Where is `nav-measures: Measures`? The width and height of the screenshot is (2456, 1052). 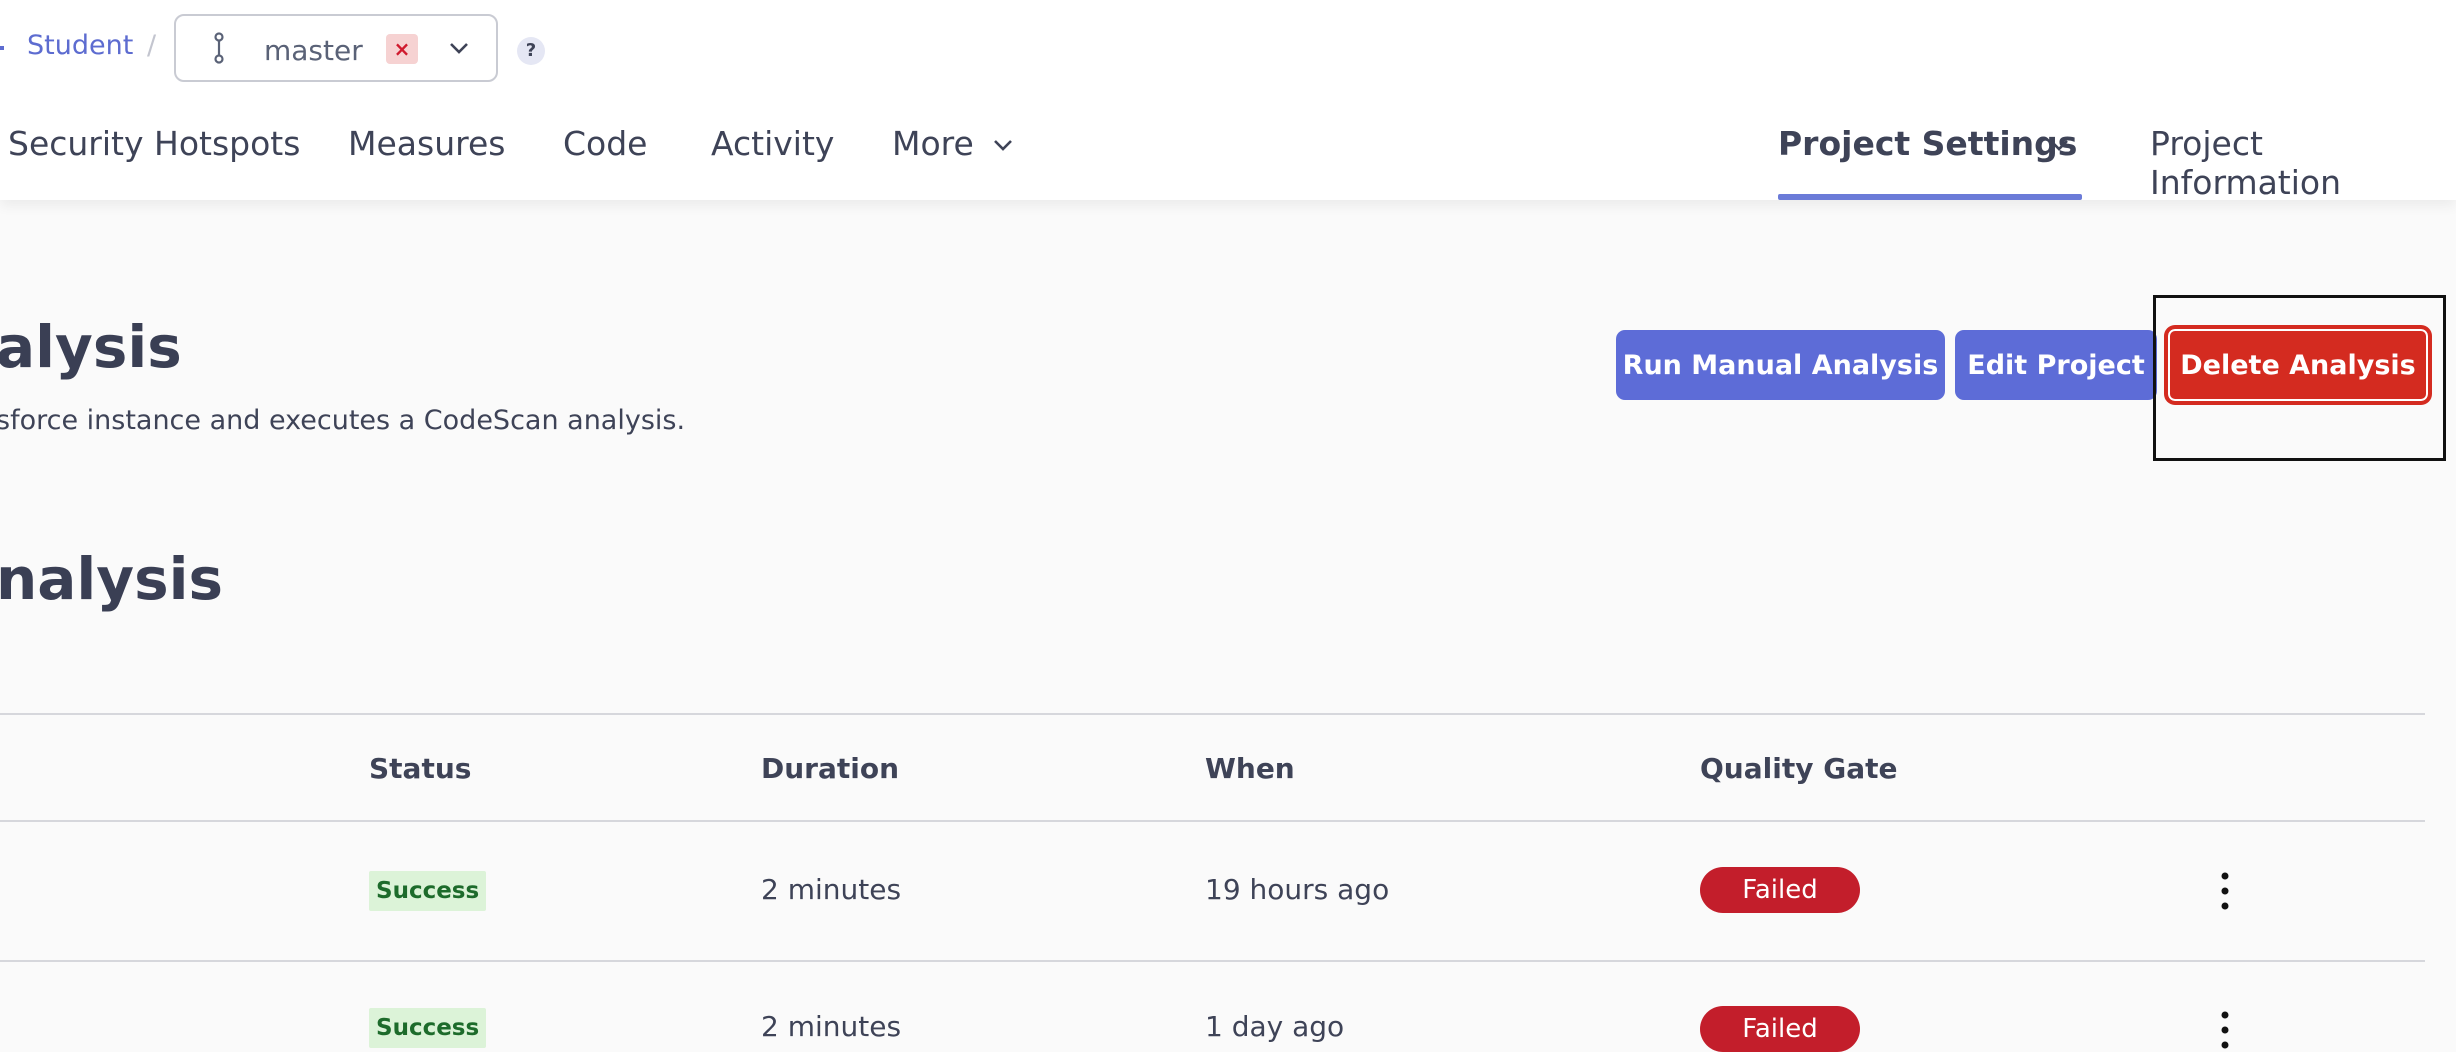 nav-measures: Measures is located at coordinates (426, 143).